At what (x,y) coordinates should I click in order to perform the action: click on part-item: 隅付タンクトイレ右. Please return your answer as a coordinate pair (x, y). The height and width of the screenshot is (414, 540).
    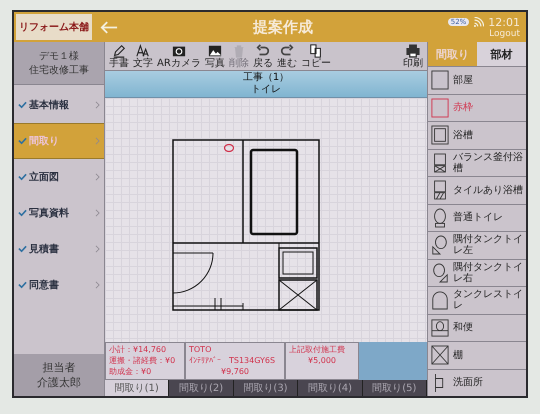
    Looking at the image, I should click on (477, 272).